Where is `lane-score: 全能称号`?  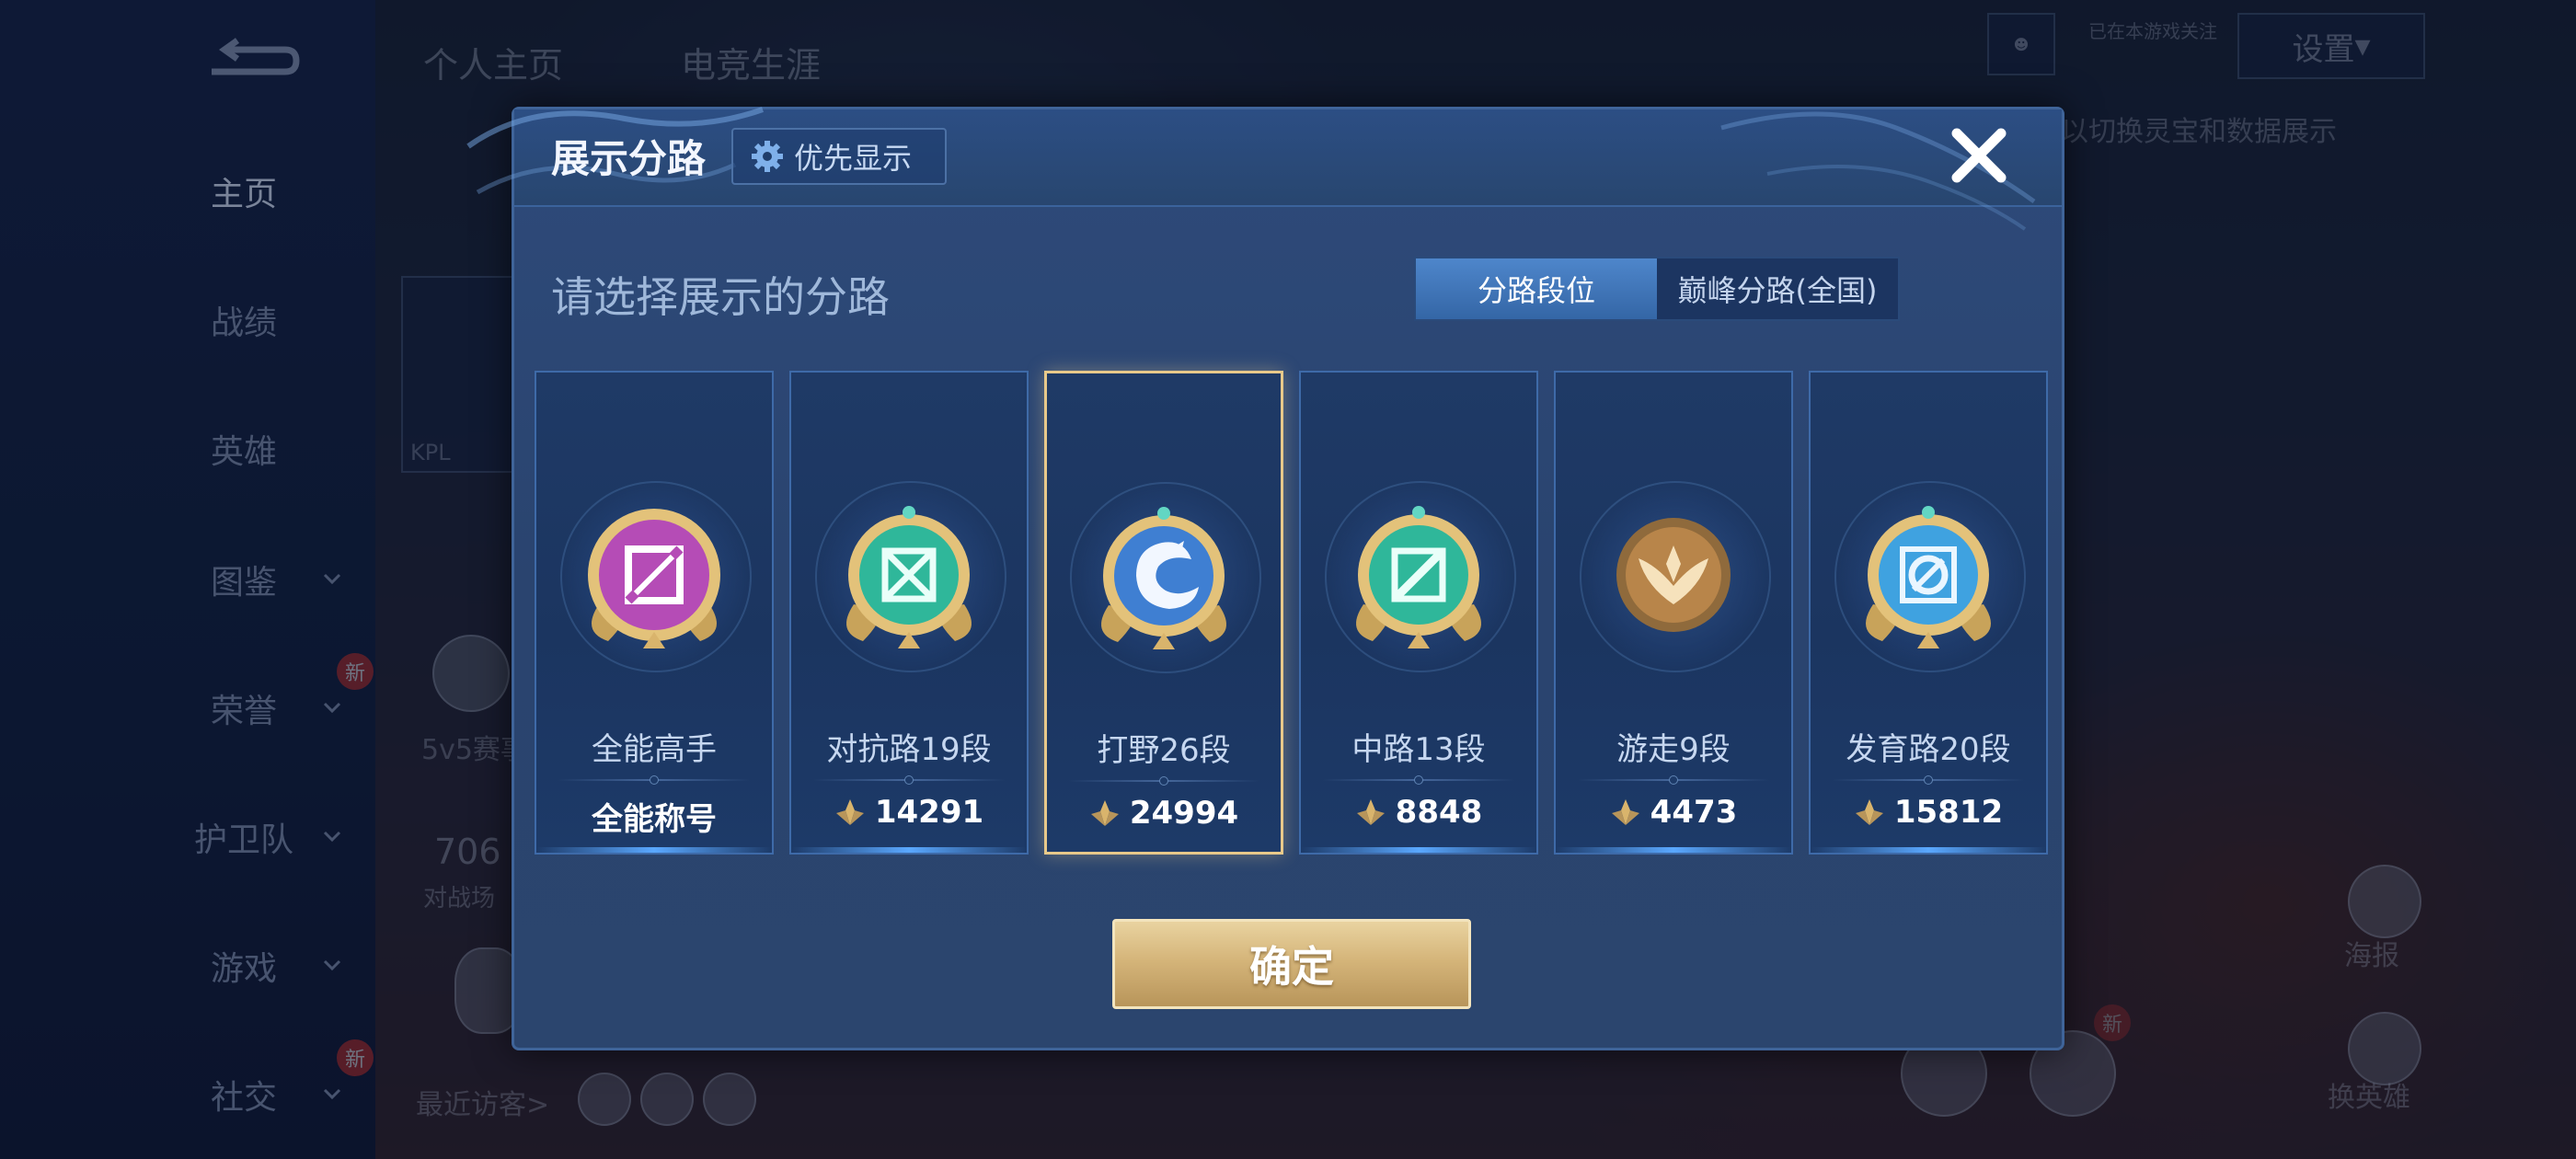
lane-score: 全能称号 is located at coordinates (654, 816).